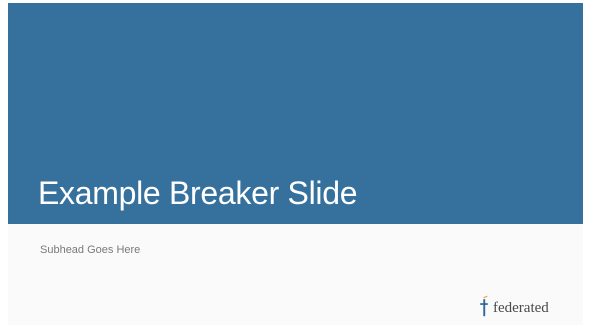 Image resolution: width=589 pixels, height=335 pixels. I want to click on slide-title: Example Breaker Slide, so click(198, 193).